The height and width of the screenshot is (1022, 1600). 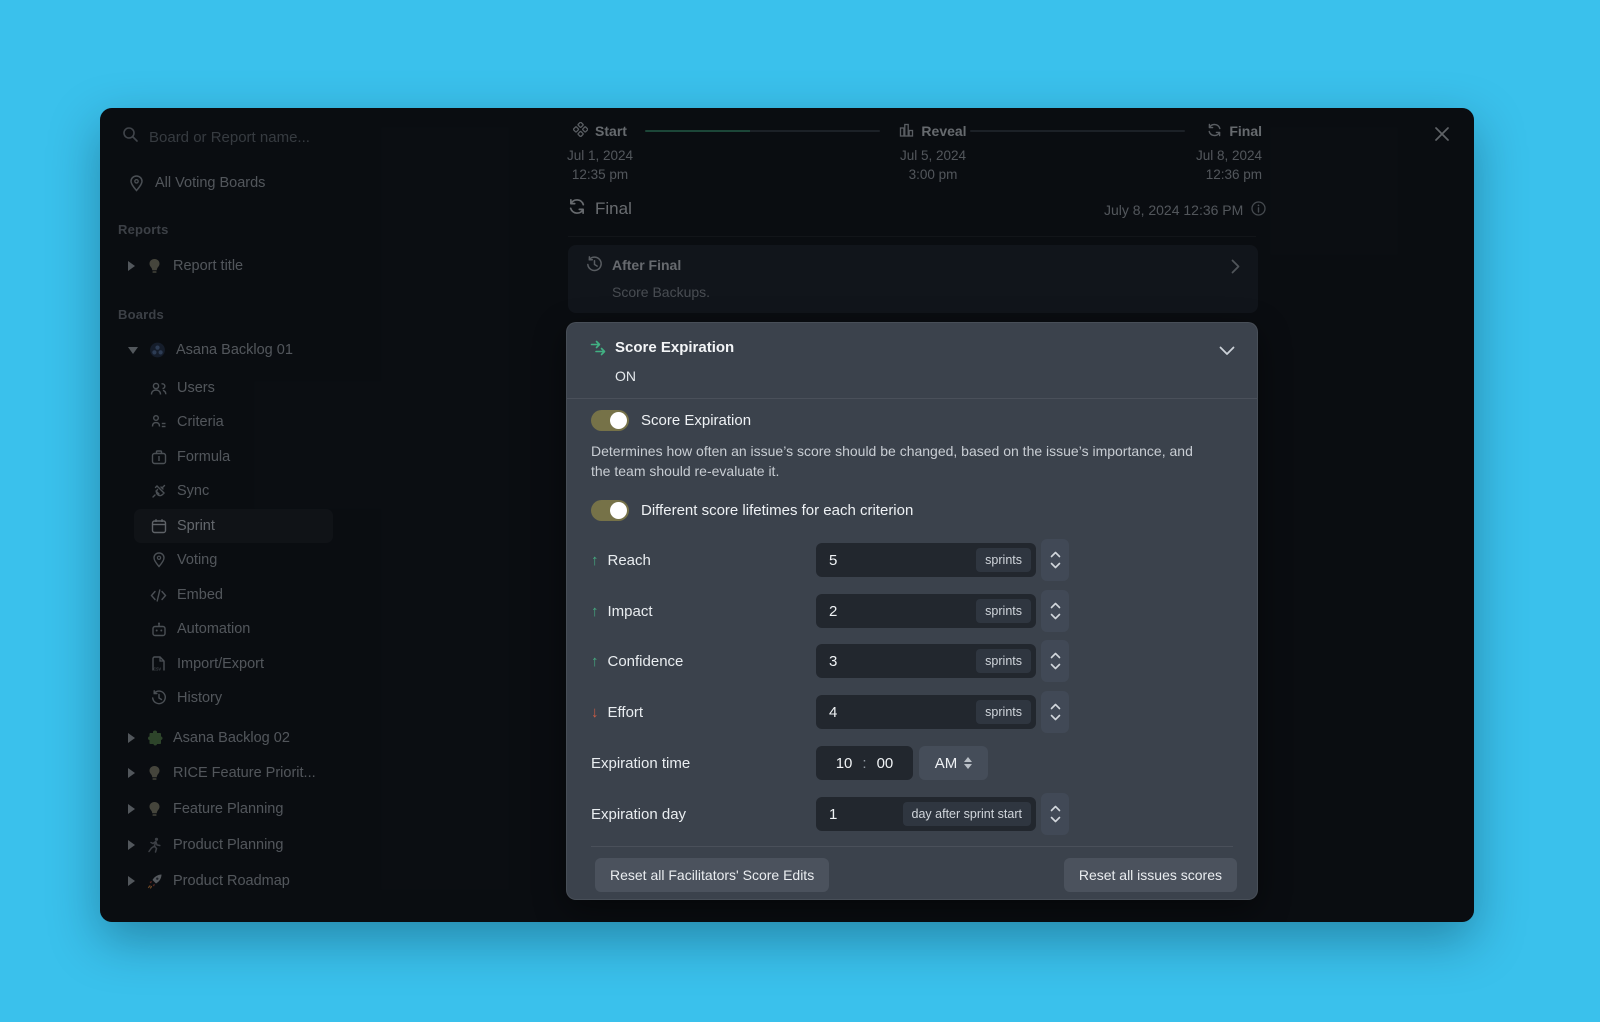 What do you see at coordinates (844, 763) in the screenshot?
I see `hour-value: 10` at bounding box center [844, 763].